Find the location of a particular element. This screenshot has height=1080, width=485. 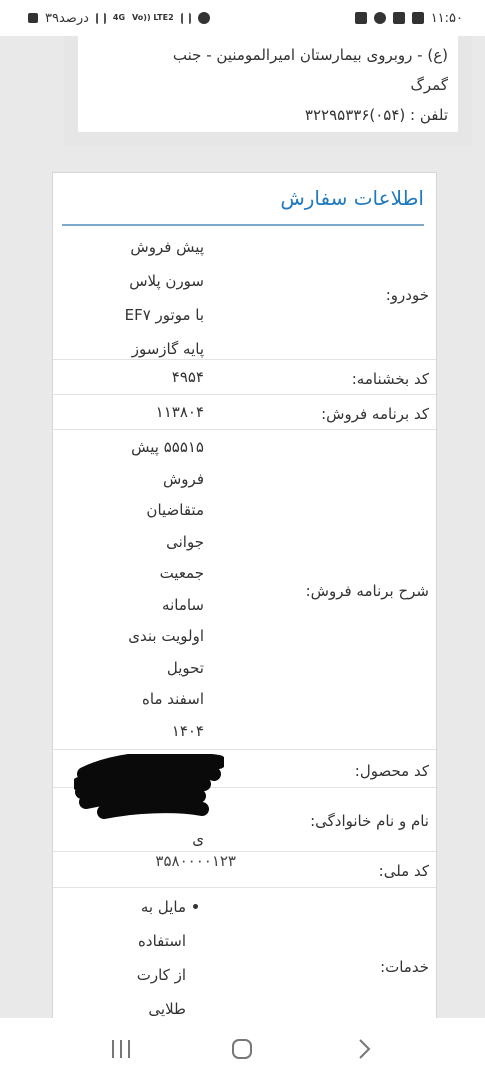

status-right: ۱۱:۵۰ is located at coordinates (408, 18).